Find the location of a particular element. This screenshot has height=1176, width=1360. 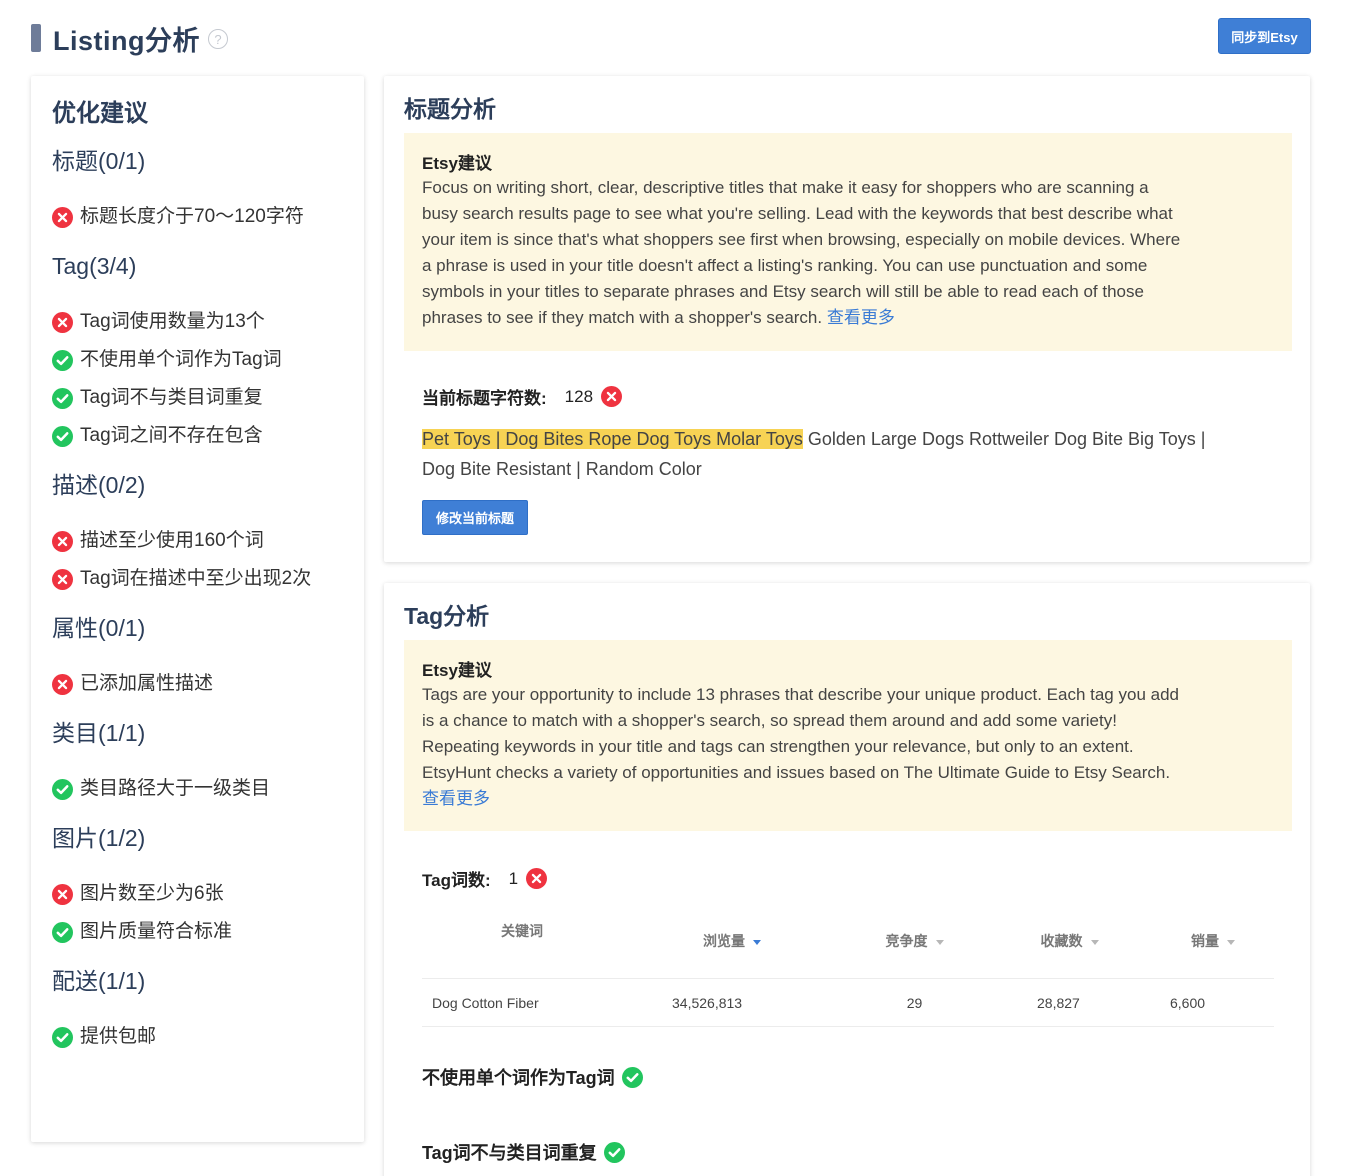

rule-text: 不使用单个词作为Tag词 is located at coordinates (181, 359).